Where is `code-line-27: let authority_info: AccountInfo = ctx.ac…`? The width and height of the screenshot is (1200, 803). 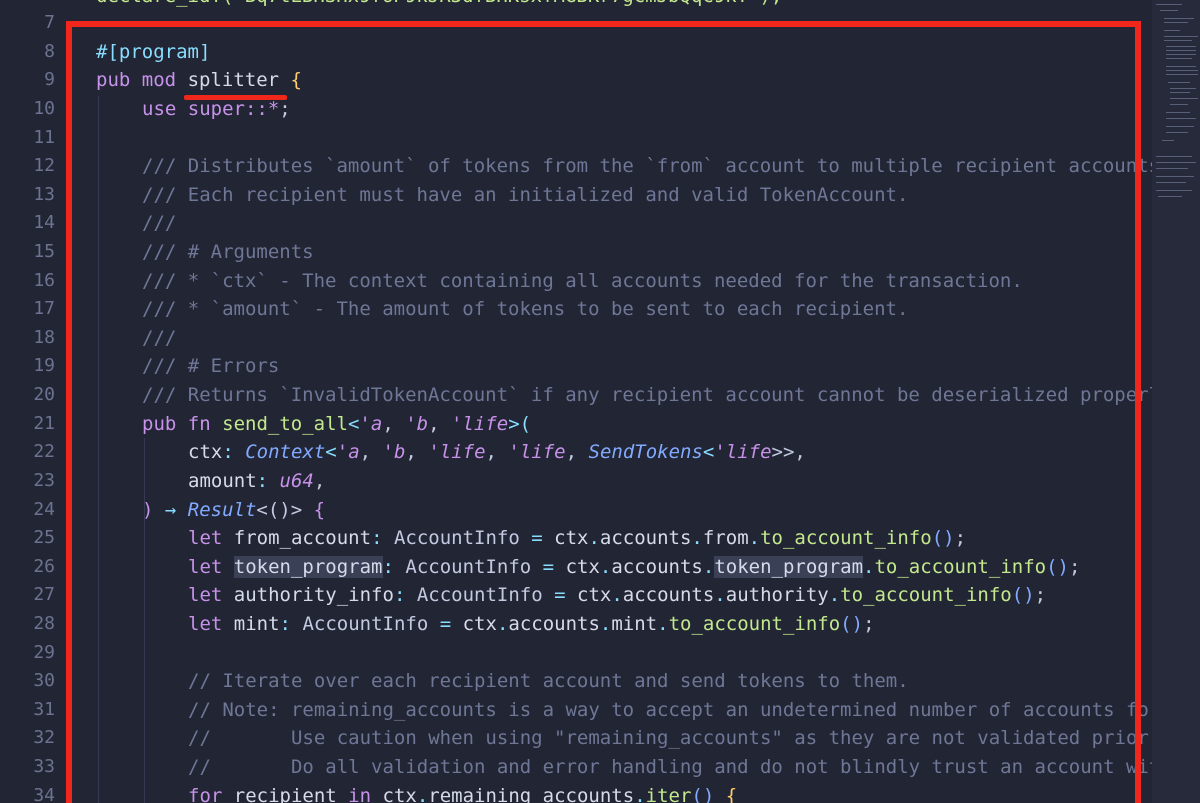 code-line-27: let authority_info: AccountInfo = ctx.ac… is located at coordinates (617, 595).